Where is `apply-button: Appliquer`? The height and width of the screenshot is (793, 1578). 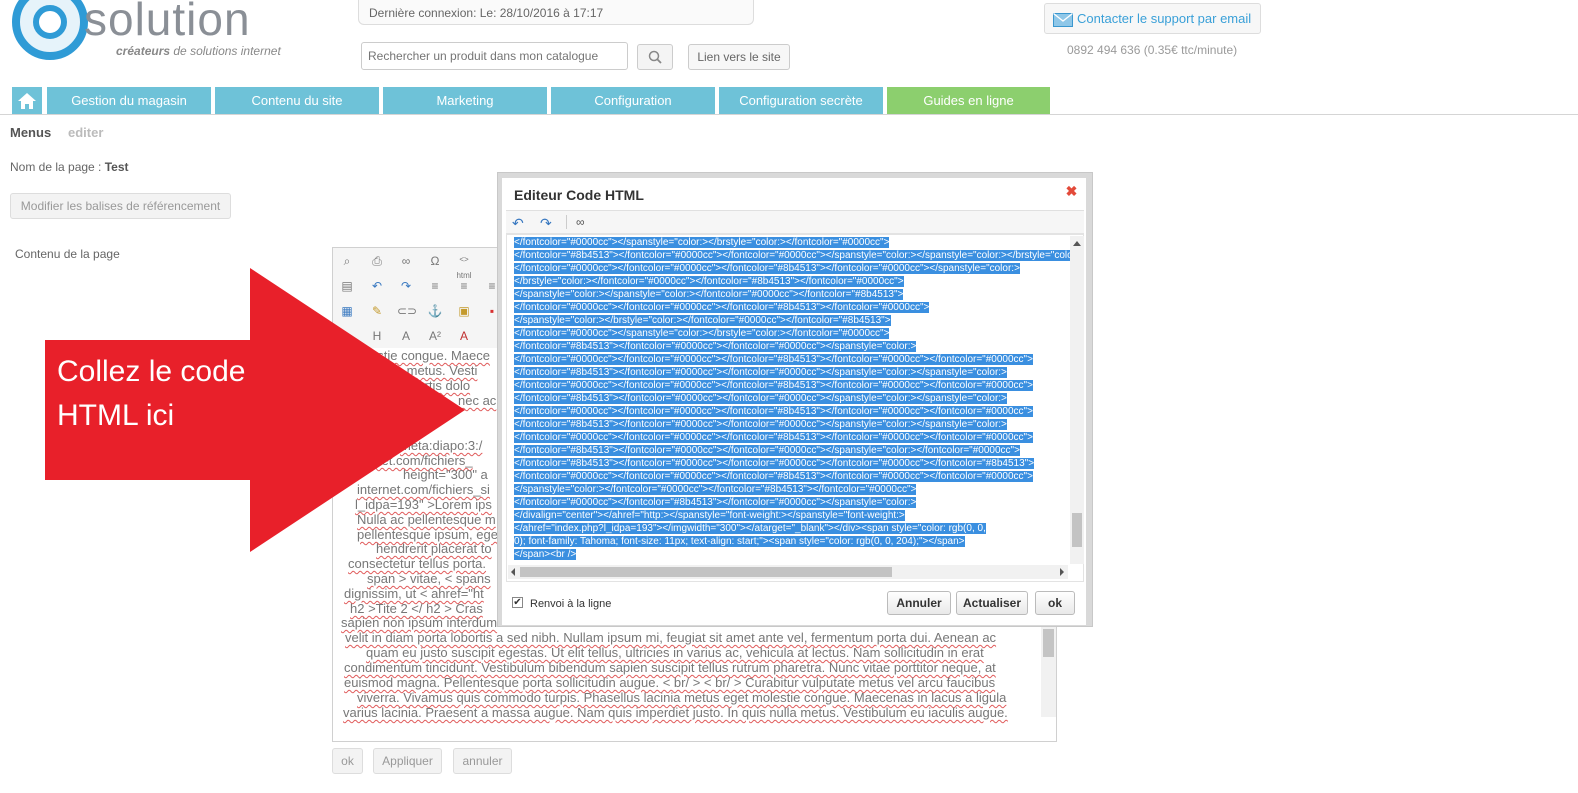 apply-button: Appliquer is located at coordinates (407, 761).